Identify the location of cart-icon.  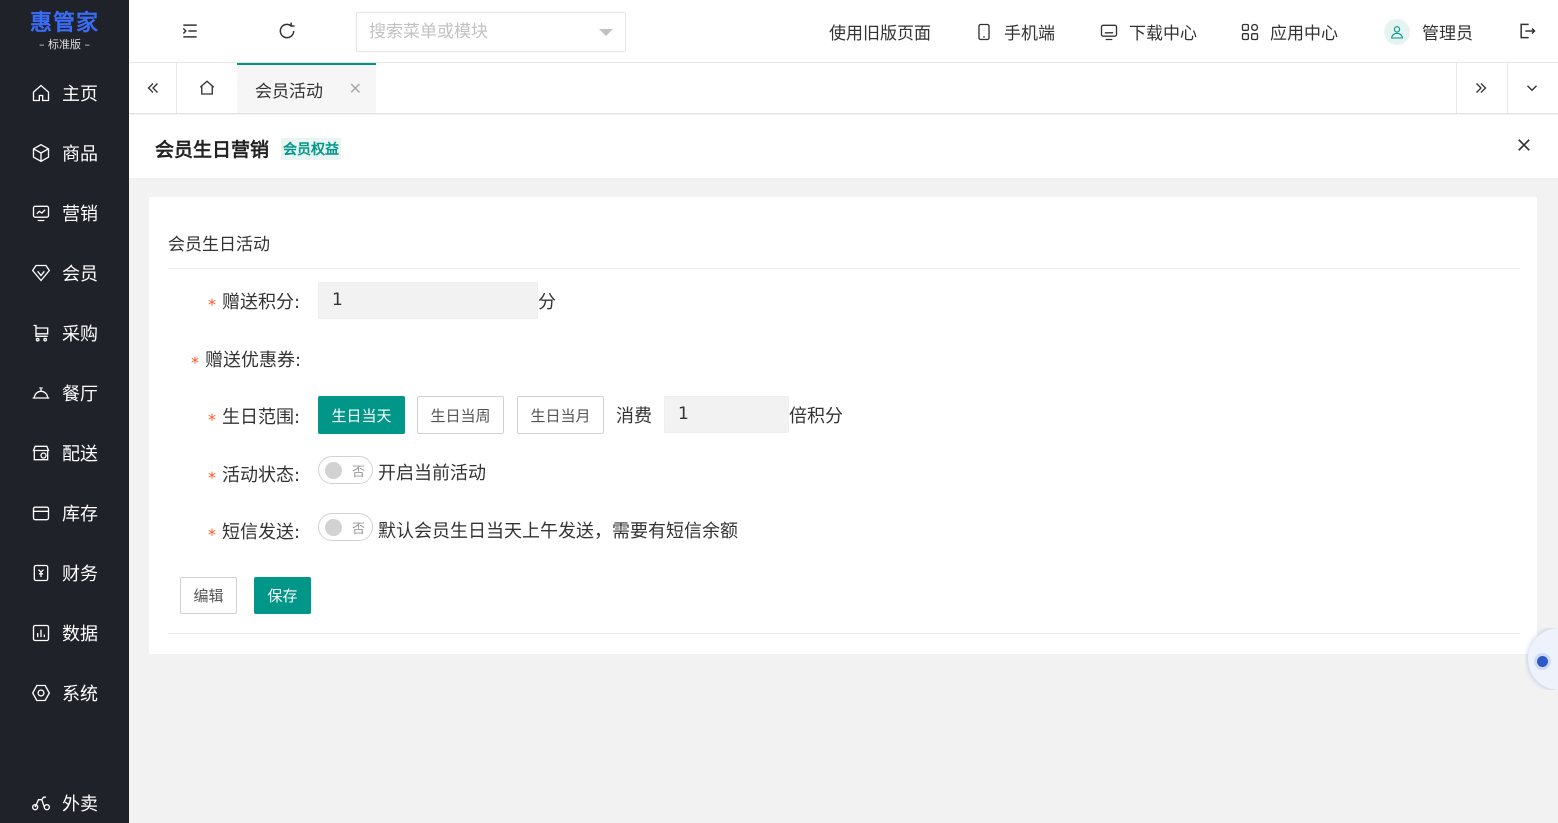
(41, 333).